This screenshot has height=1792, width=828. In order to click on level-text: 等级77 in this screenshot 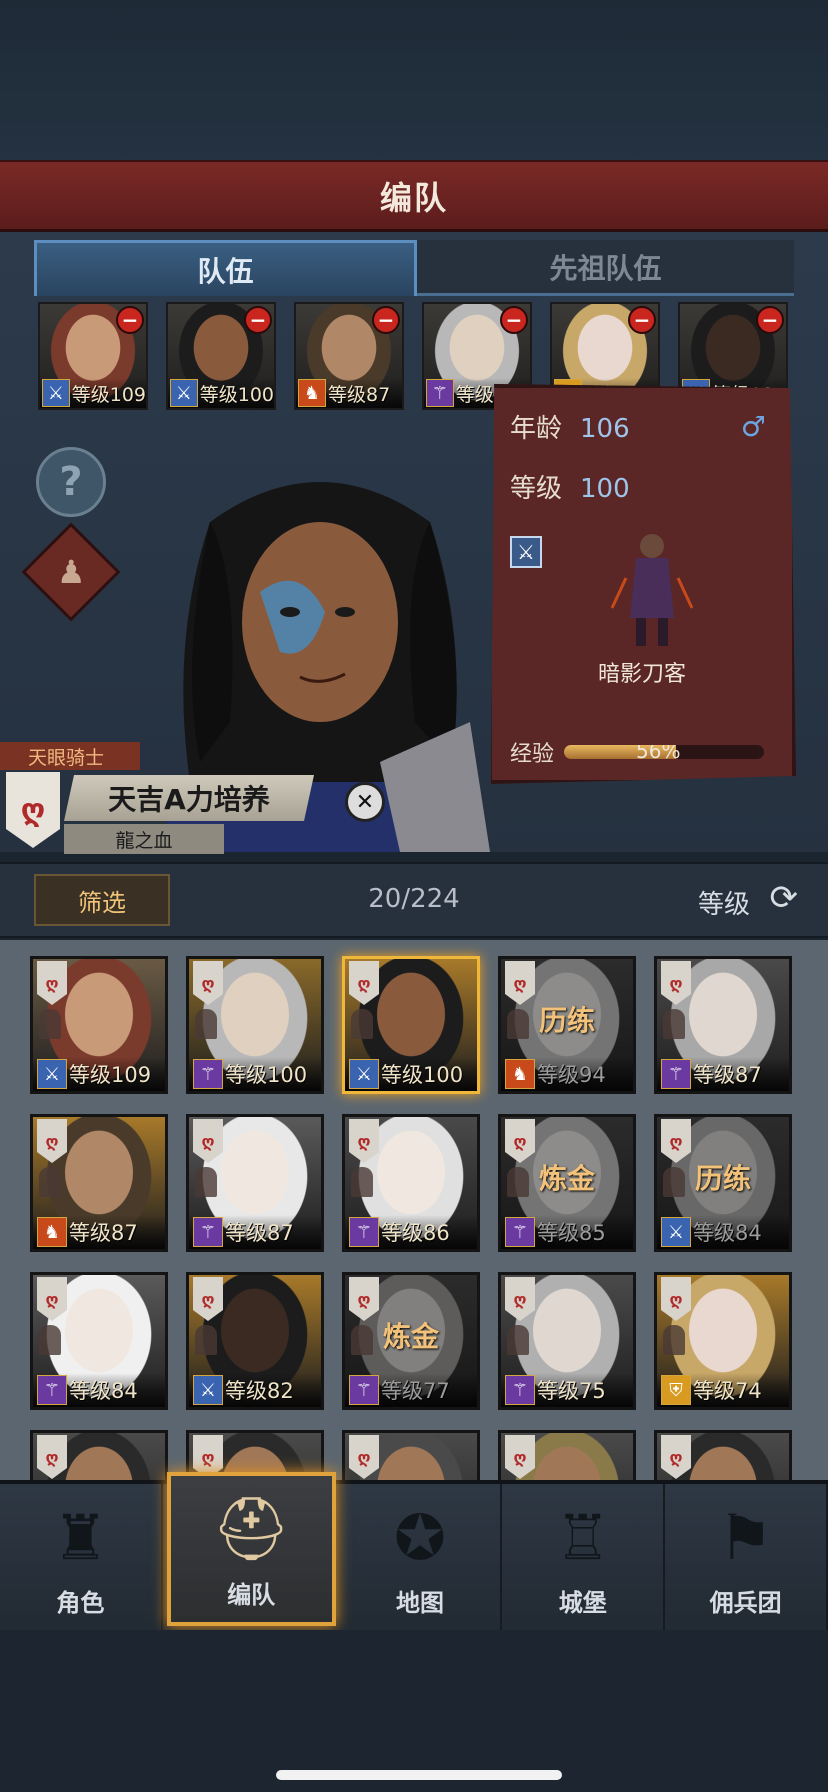, I will do `click(415, 1391)`.